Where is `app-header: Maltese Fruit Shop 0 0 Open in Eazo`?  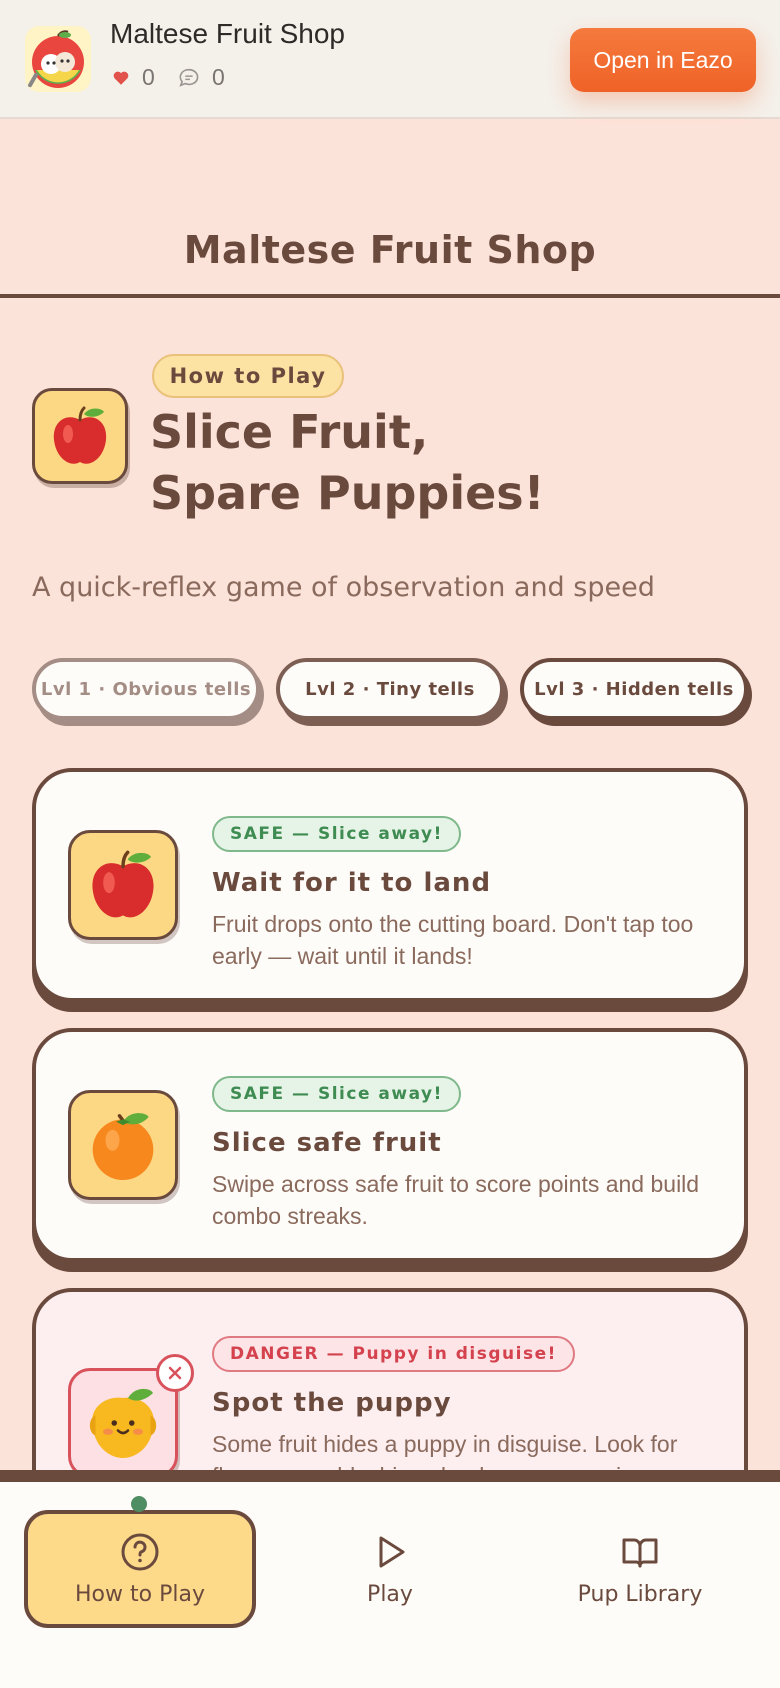
app-header: Maltese Fruit Shop 0 0 Open in Eazo is located at coordinates (390, 59).